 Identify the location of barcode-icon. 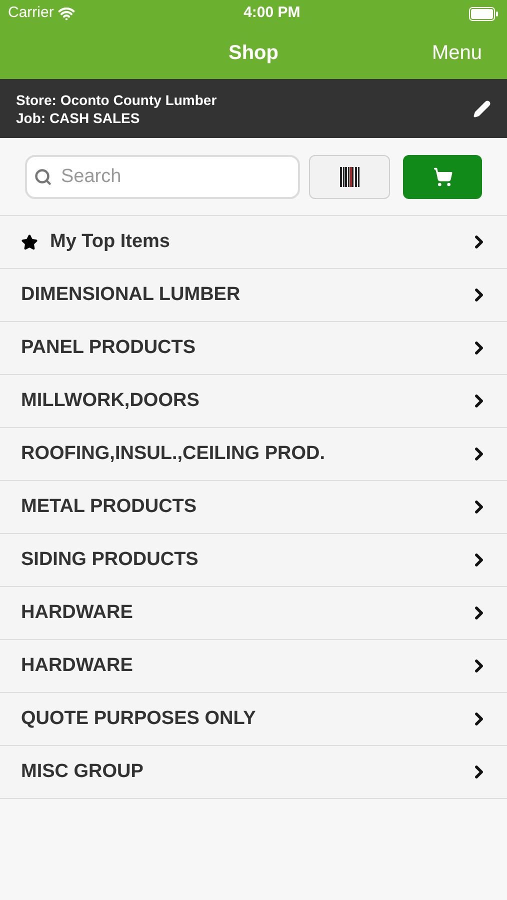
(350, 176).